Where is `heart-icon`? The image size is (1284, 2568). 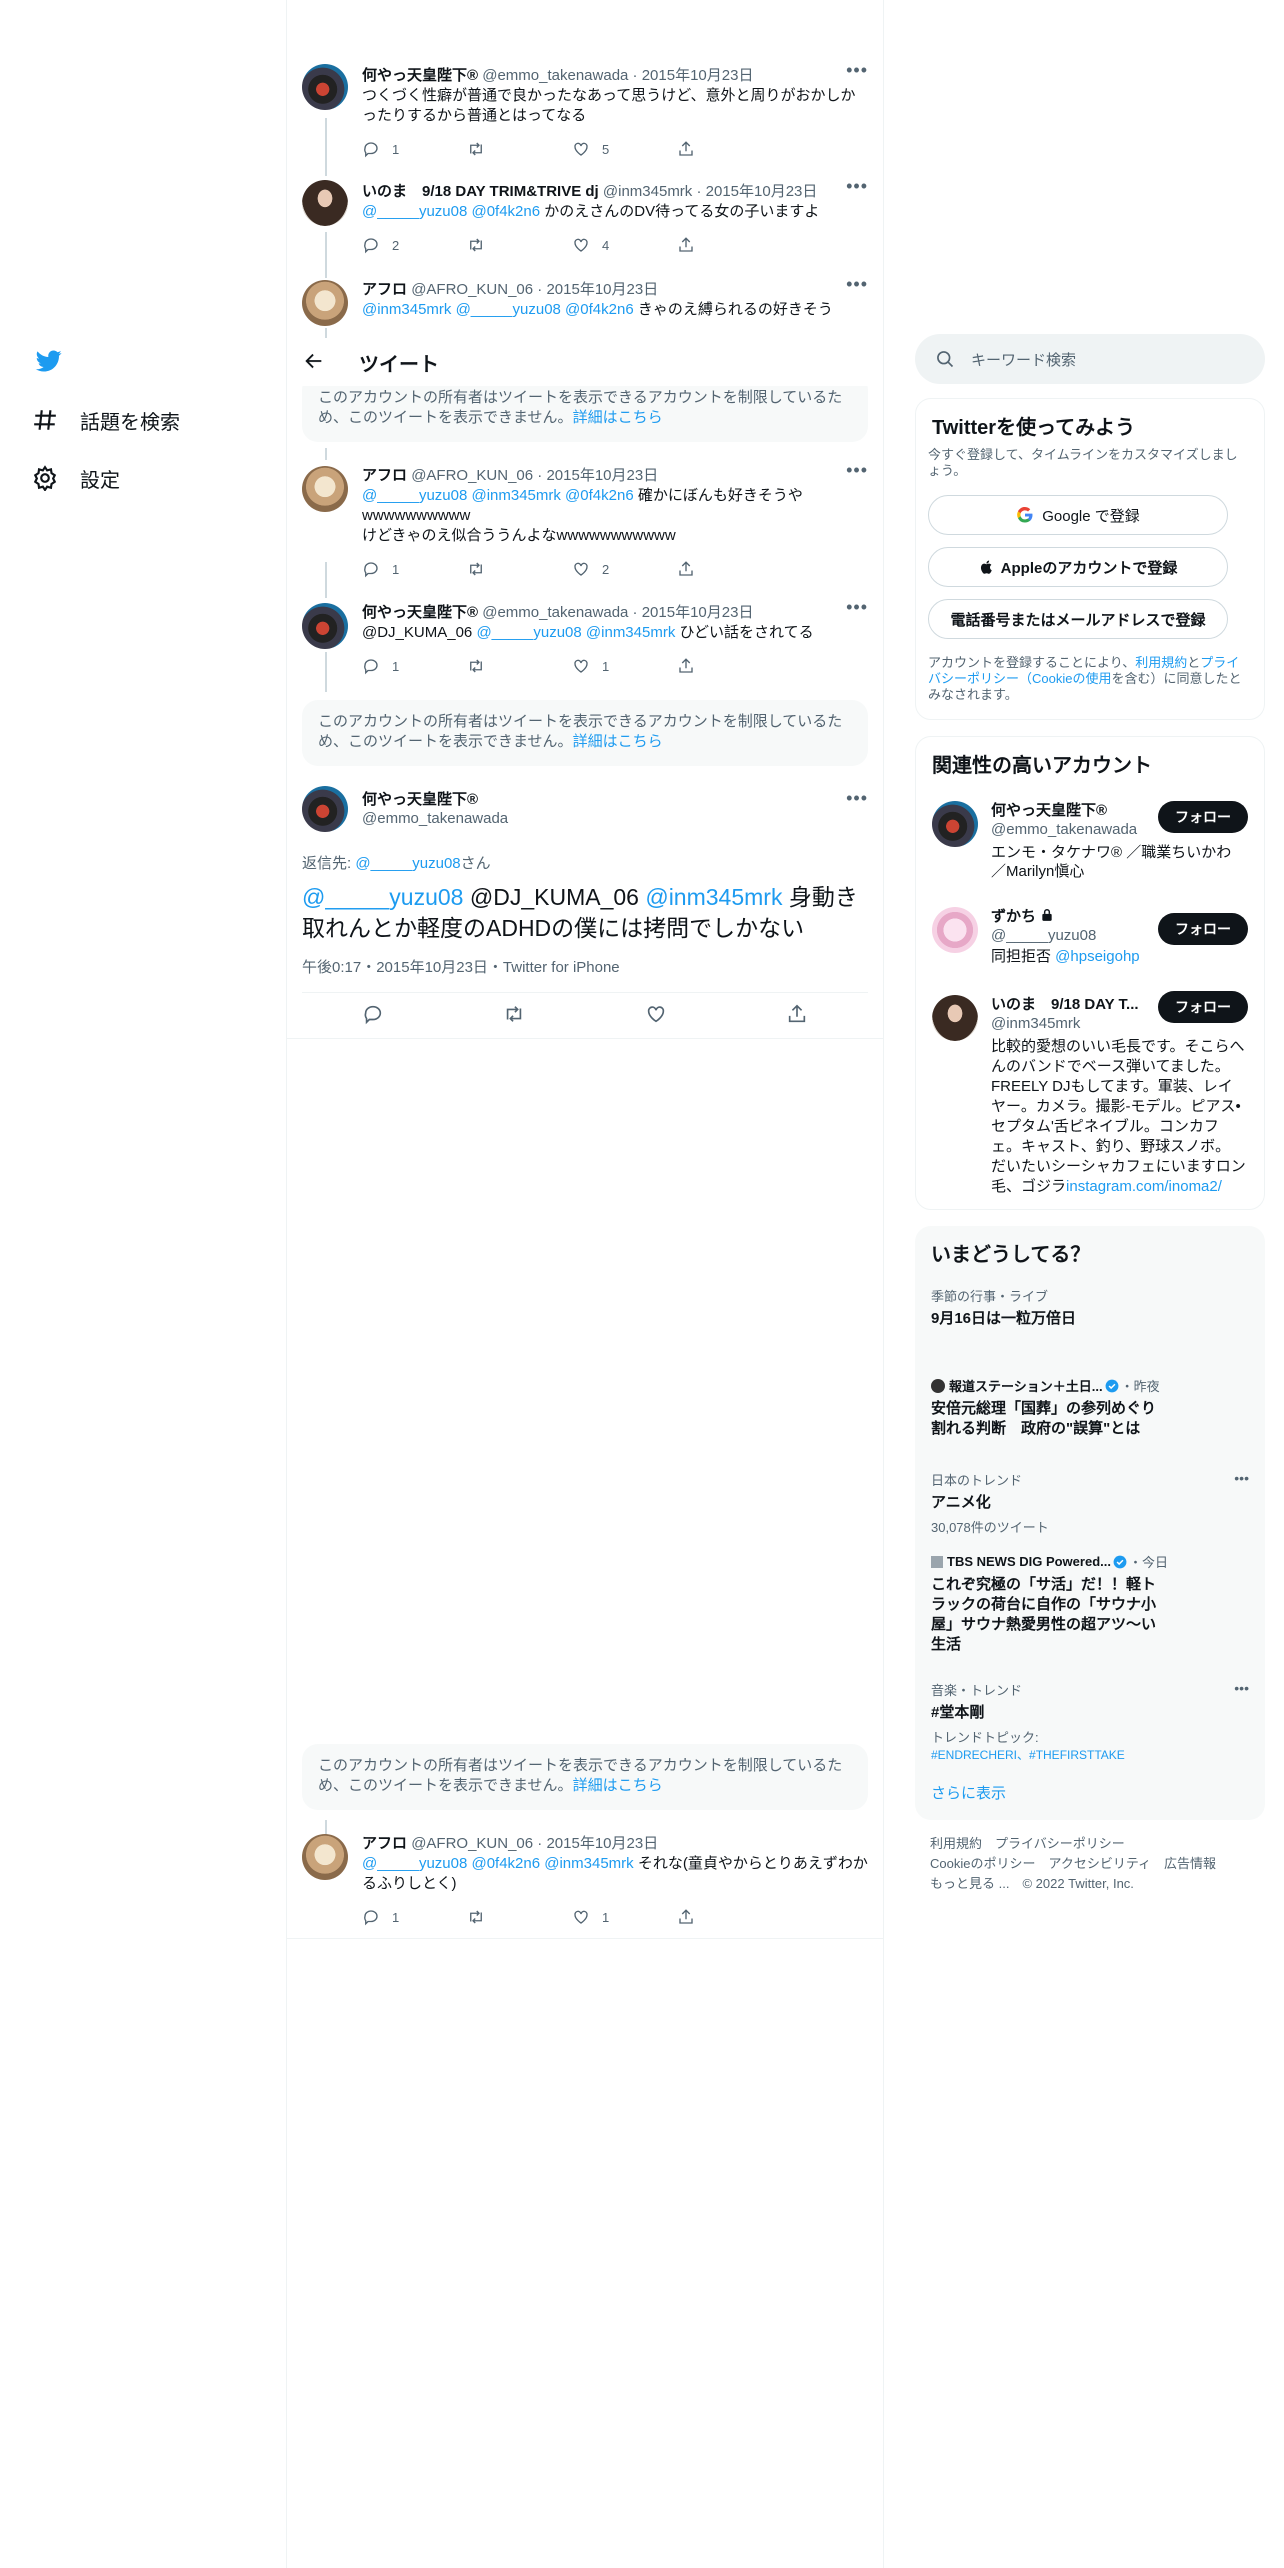
heart-icon is located at coordinates (656, 1016).